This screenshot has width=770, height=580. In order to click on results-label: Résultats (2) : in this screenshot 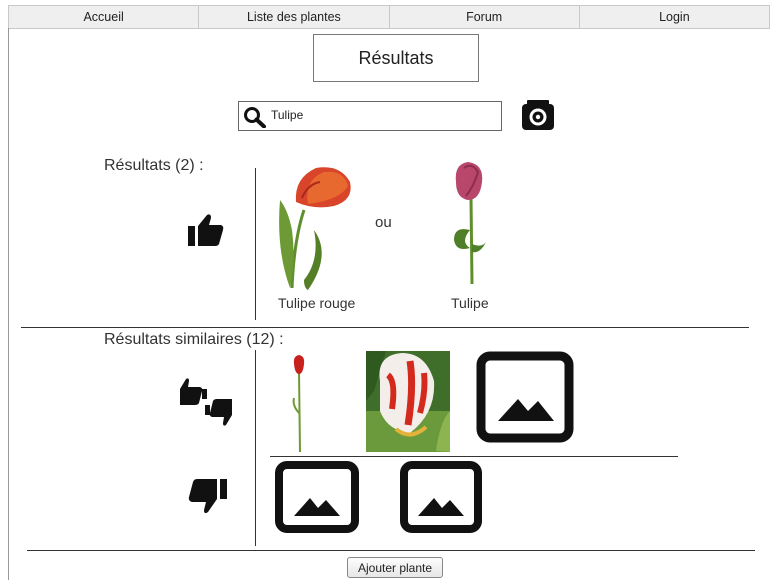, I will do `click(154, 165)`.